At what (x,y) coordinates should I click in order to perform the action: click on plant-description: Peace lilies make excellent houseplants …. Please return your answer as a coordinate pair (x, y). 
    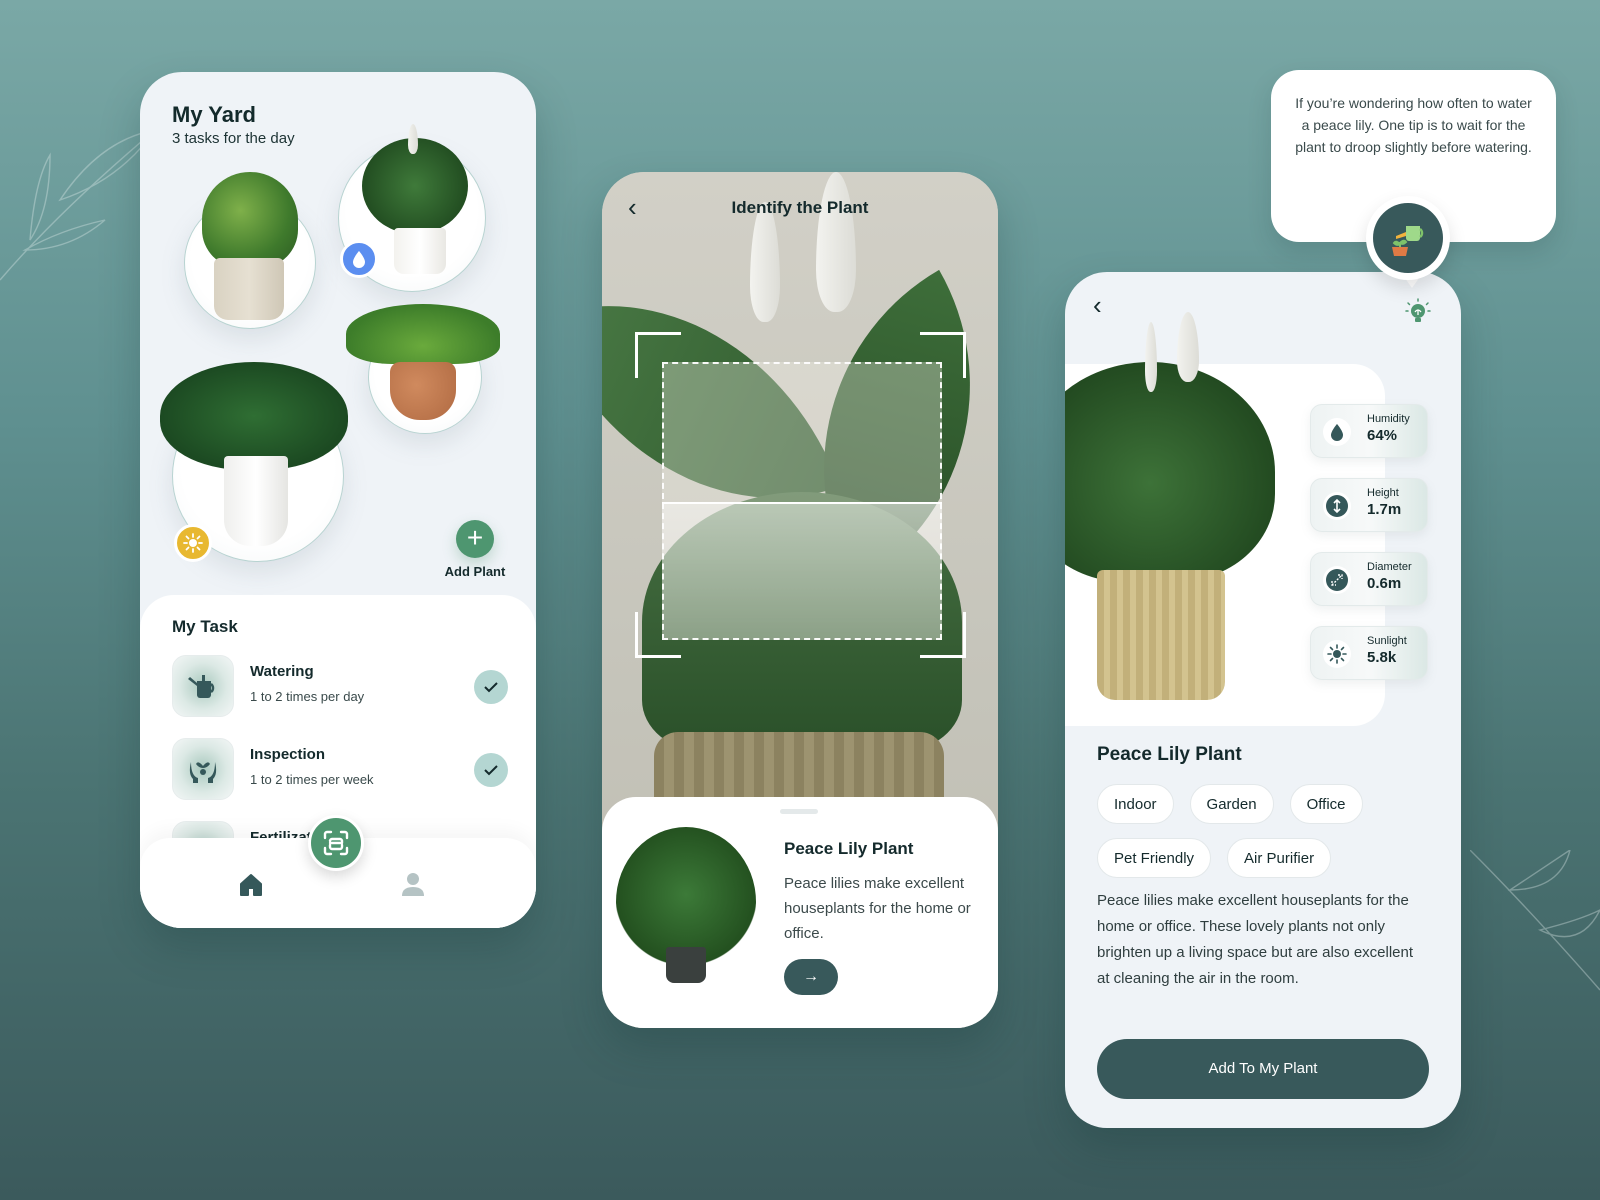
    Looking at the image, I should click on (1255, 939).